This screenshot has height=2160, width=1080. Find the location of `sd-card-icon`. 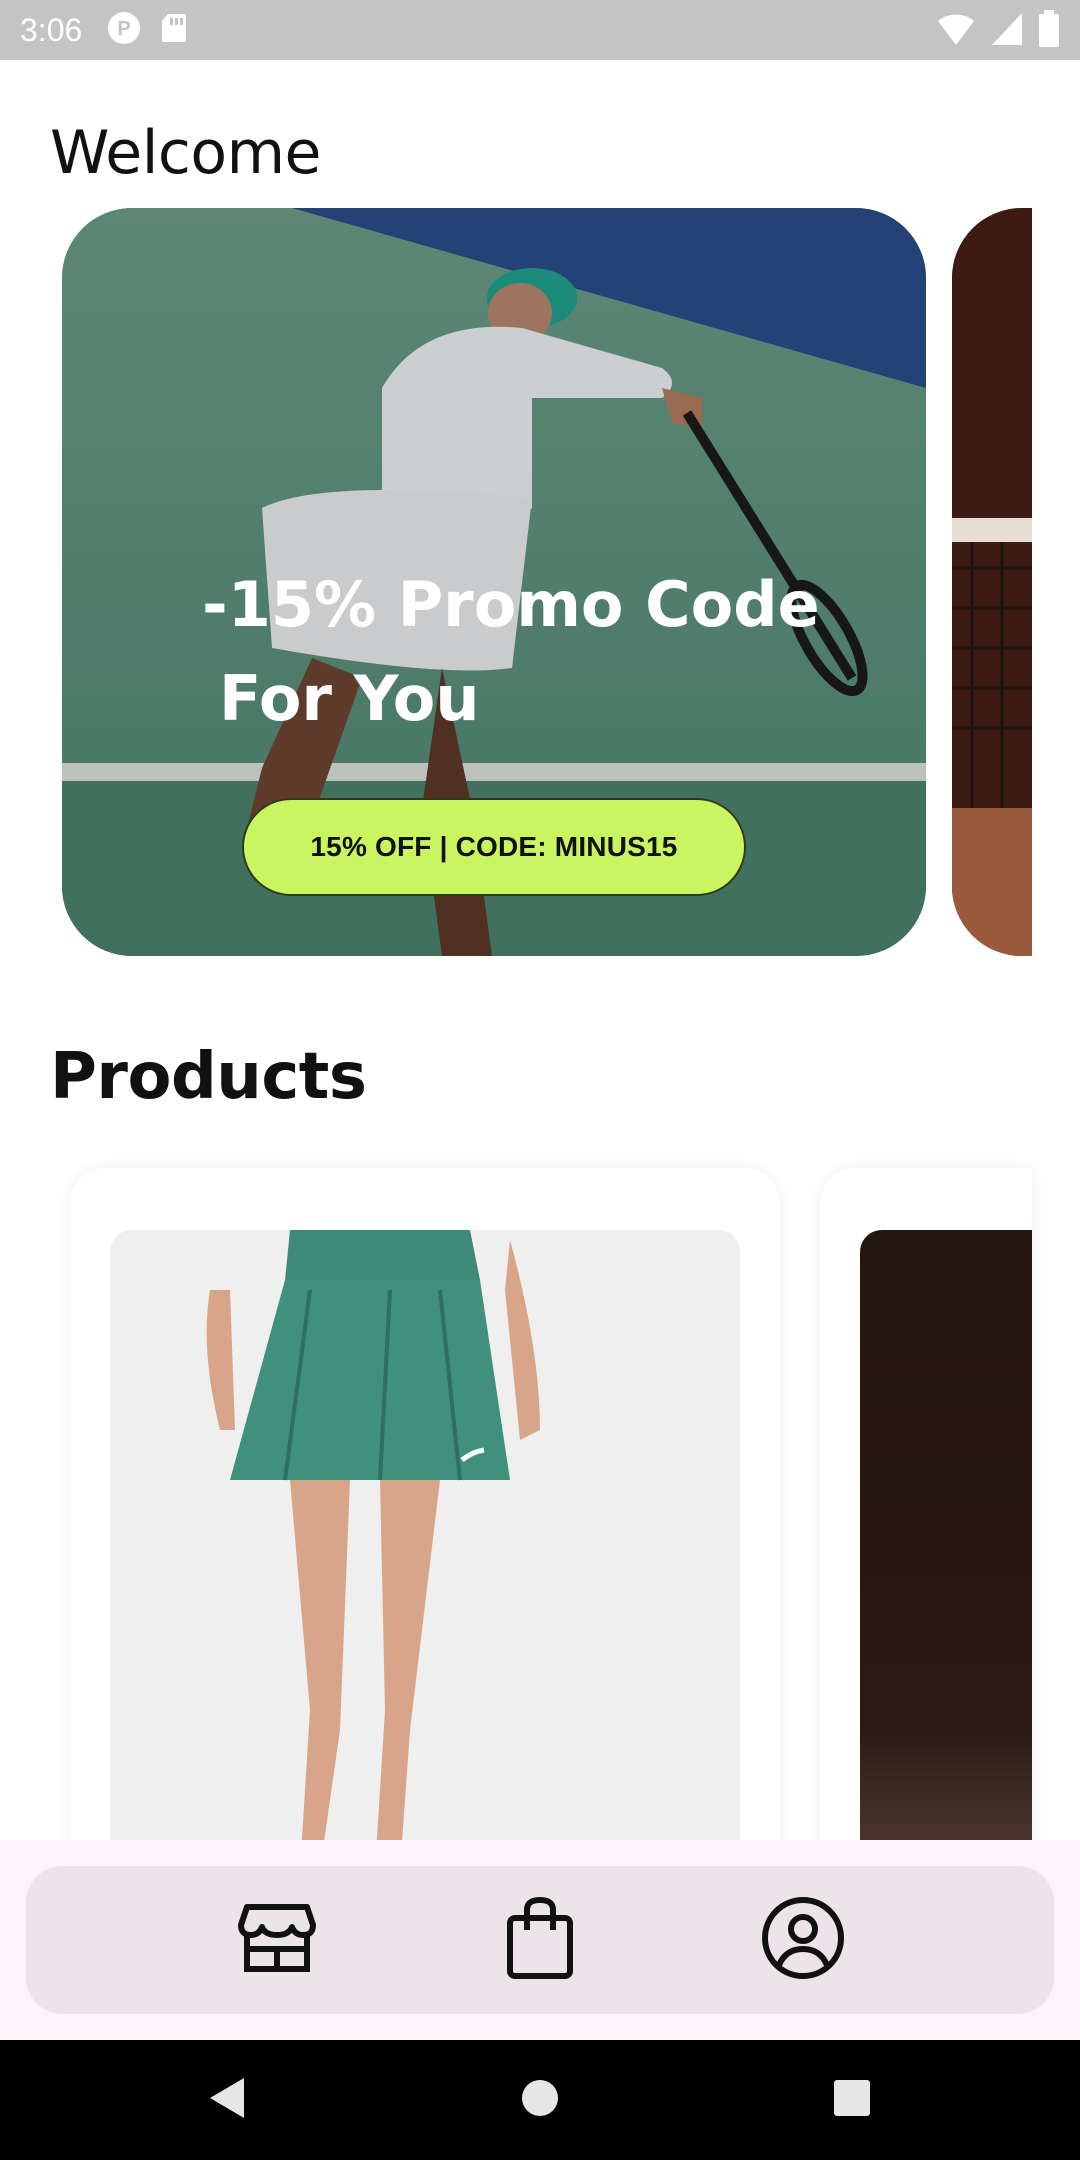

sd-card-icon is located at coordinates (174, 30).